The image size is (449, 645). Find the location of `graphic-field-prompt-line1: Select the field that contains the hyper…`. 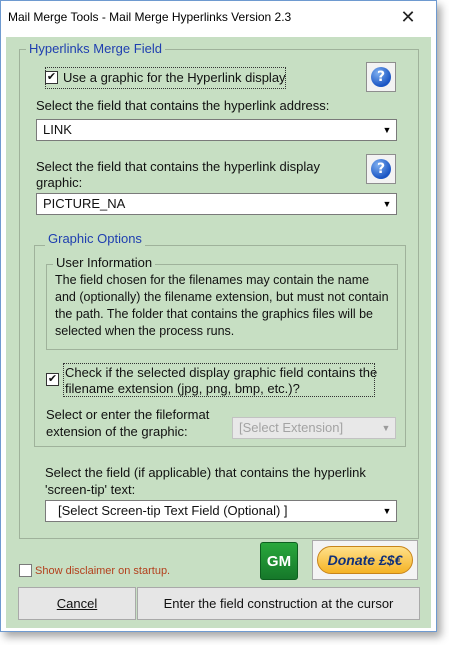

graphic-field-prompt-line1: Select the field that contains the hyper… is located at coordinates (178, 166).